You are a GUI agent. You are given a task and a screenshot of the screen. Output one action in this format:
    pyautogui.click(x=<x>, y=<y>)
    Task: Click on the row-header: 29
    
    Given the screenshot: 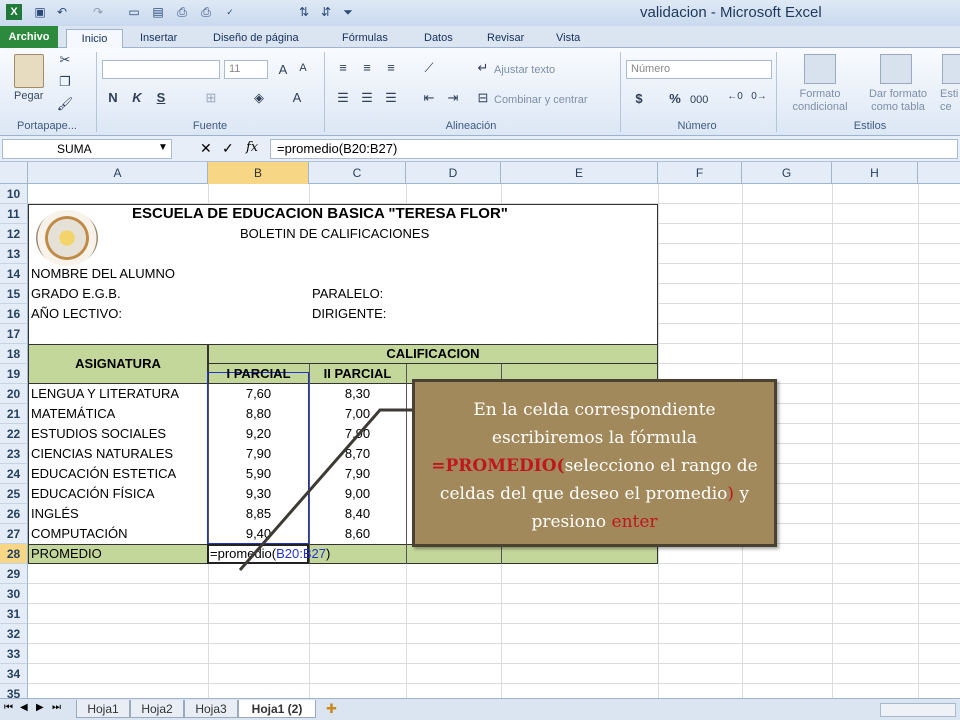 What is the action you would take?
    pyautogui.click(x=14, y=574)
    